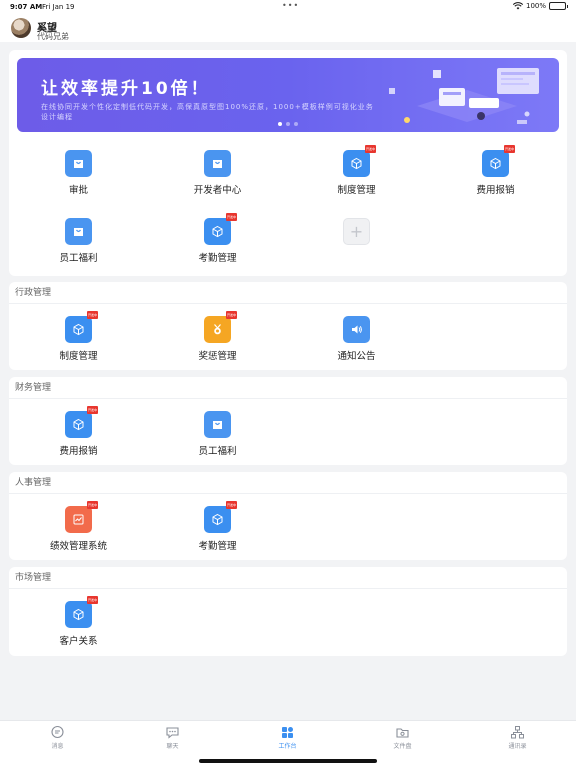 This screenshot has height=768, width=576. I want to click on app-label: 通知公告, so click(356, 356).